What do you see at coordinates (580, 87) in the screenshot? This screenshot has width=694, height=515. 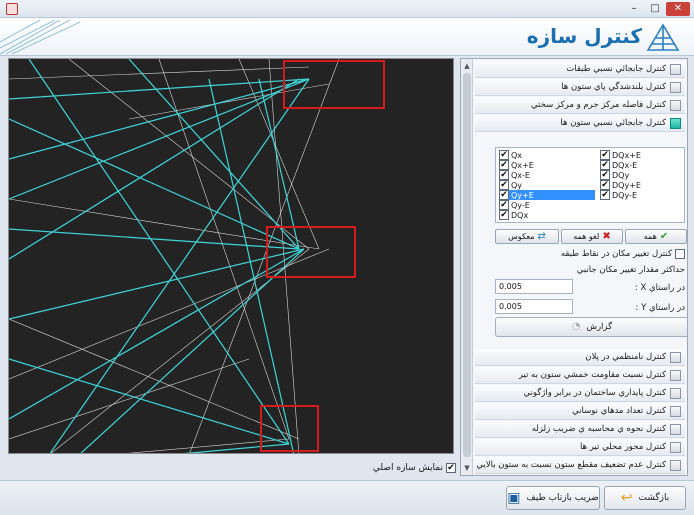 I see `option-column-uplift: كنترل بلندشدگي پاي ستون ها` at bounding box center [580, 87].